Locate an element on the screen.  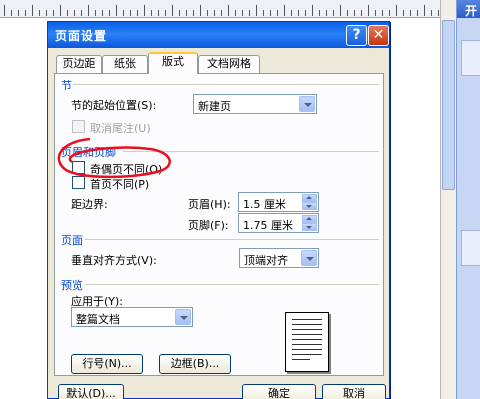
preview-divider is located at coordinates (232, 284).